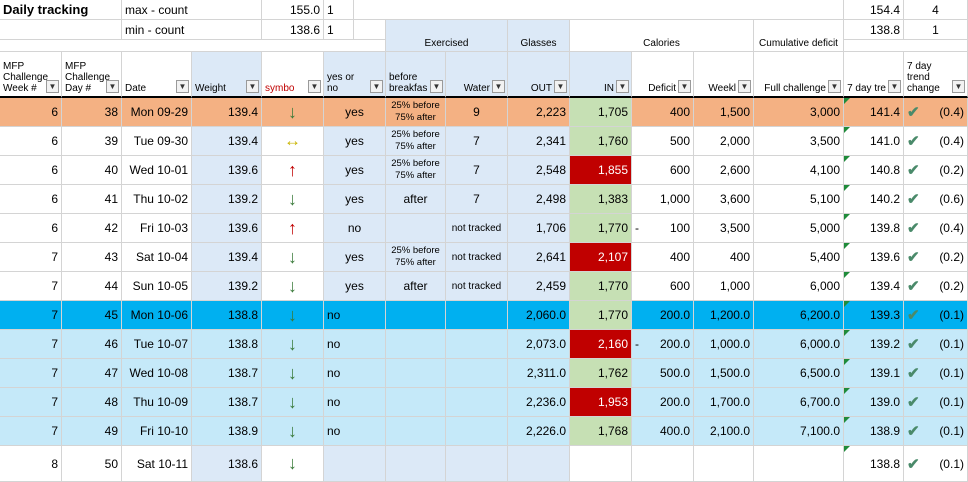 The image size is (968, 482). Describe the element at coordinates (92, 75) in the screenshot. I see `day-header: MFP Challenge Day # ▼` at that location.